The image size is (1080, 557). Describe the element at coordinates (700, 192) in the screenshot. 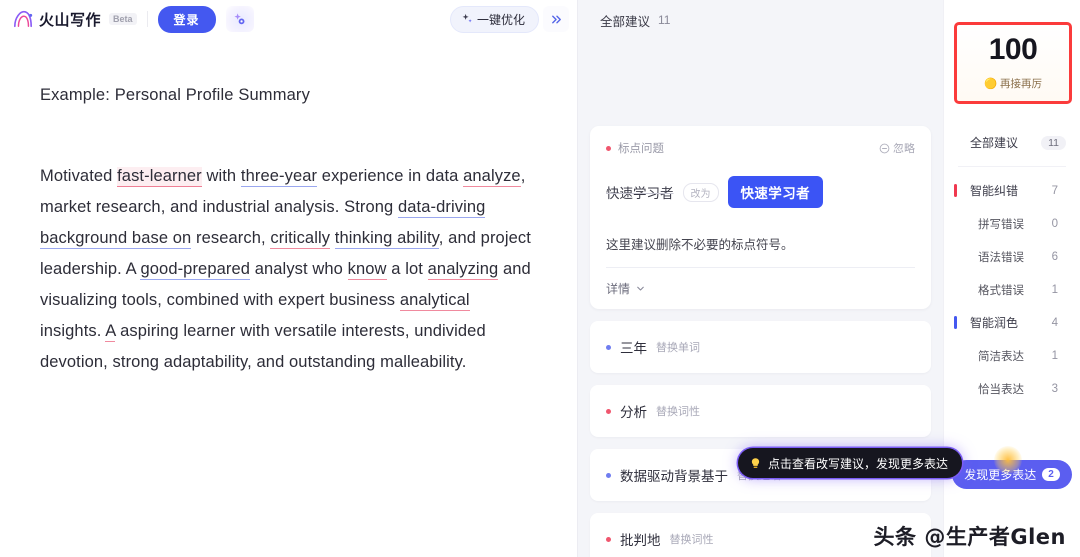

I see `change-to-chip: 改为` at that location.